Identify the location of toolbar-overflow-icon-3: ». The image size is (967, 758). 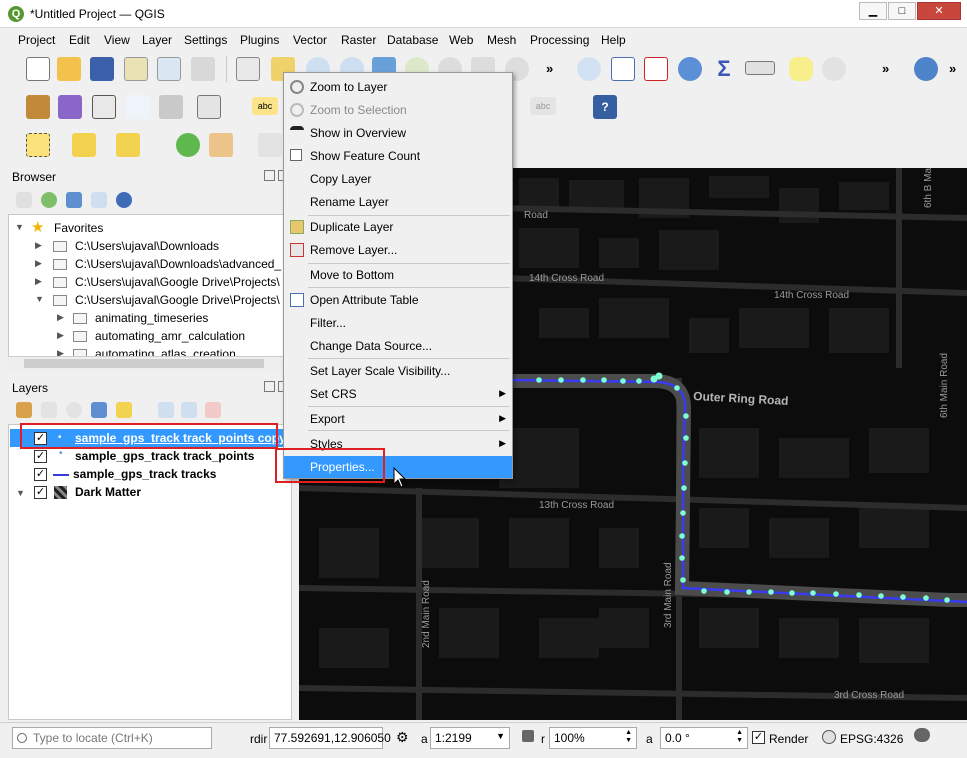
(952, 68).